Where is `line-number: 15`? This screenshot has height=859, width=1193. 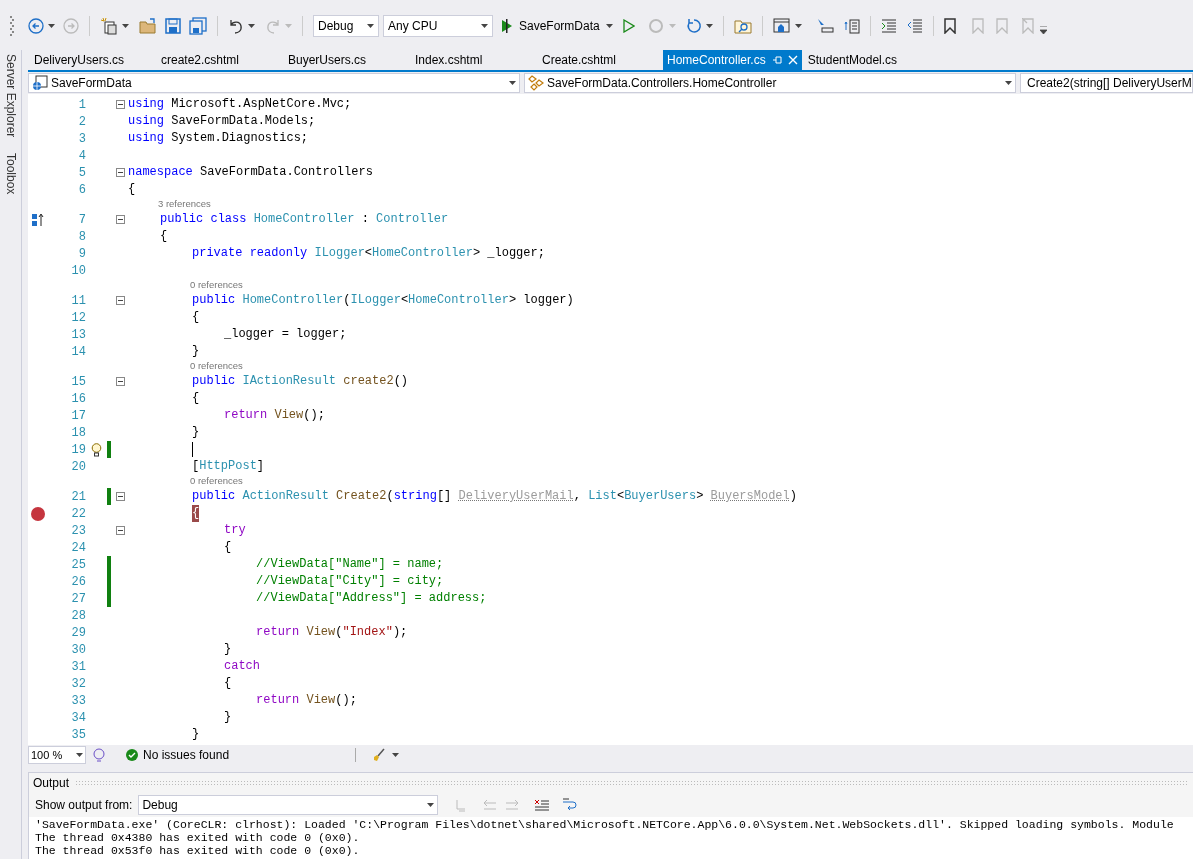 line-number: 15 is located at coordinates (78, 381).